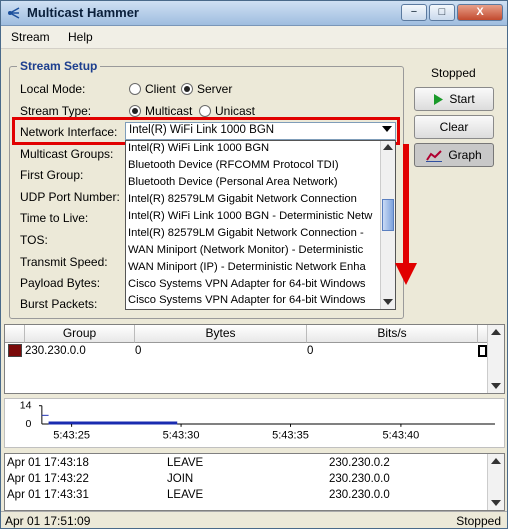 This screenshot has height=531, width=510. What do you see at coordinates (59, 66) in the screenshot?
I see `stream-setup-title: Stream Setup` at bounding box center [59, 66].